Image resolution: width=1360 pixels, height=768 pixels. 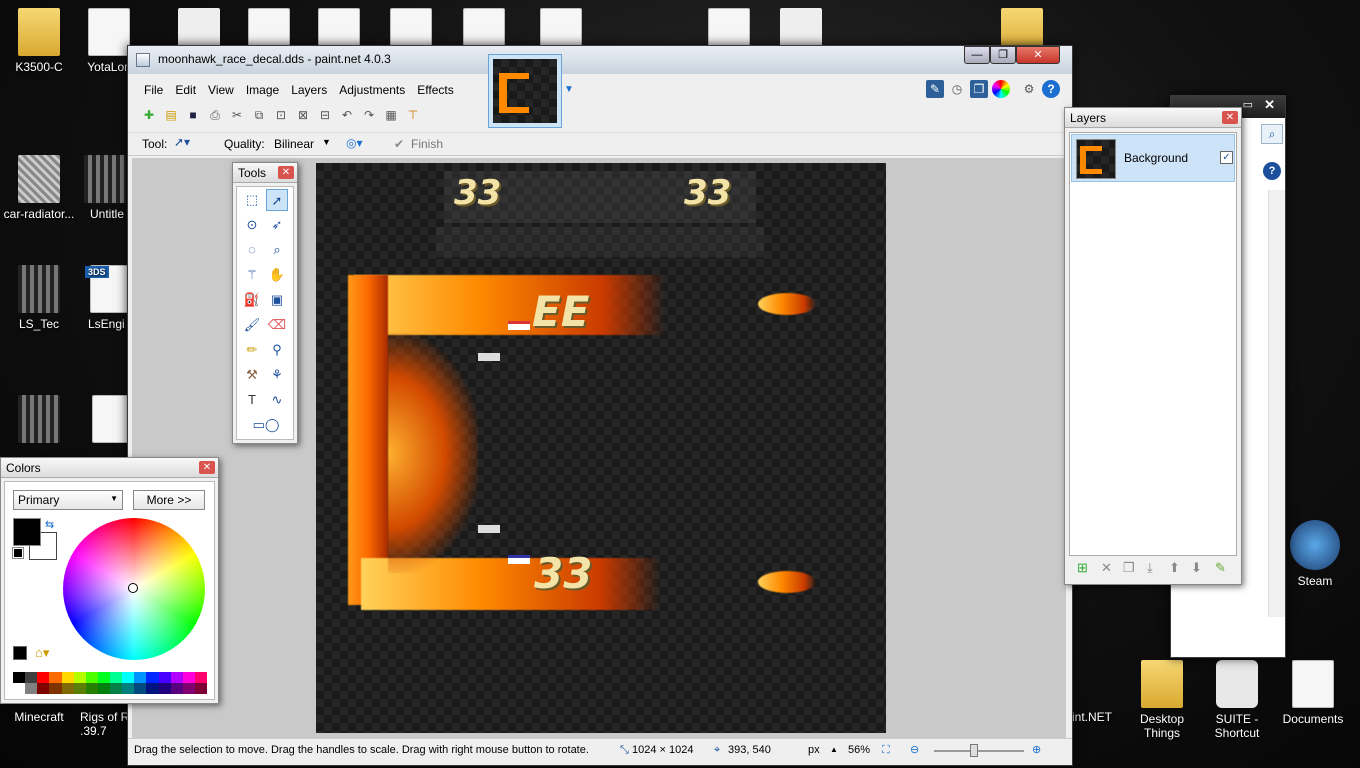 I want to click on copy-icon: ⧉, so click(x=259, y=115).